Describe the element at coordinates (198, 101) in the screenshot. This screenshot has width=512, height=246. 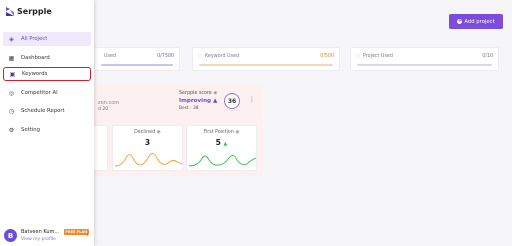
I see `score-status: Improving ▲` at that location.